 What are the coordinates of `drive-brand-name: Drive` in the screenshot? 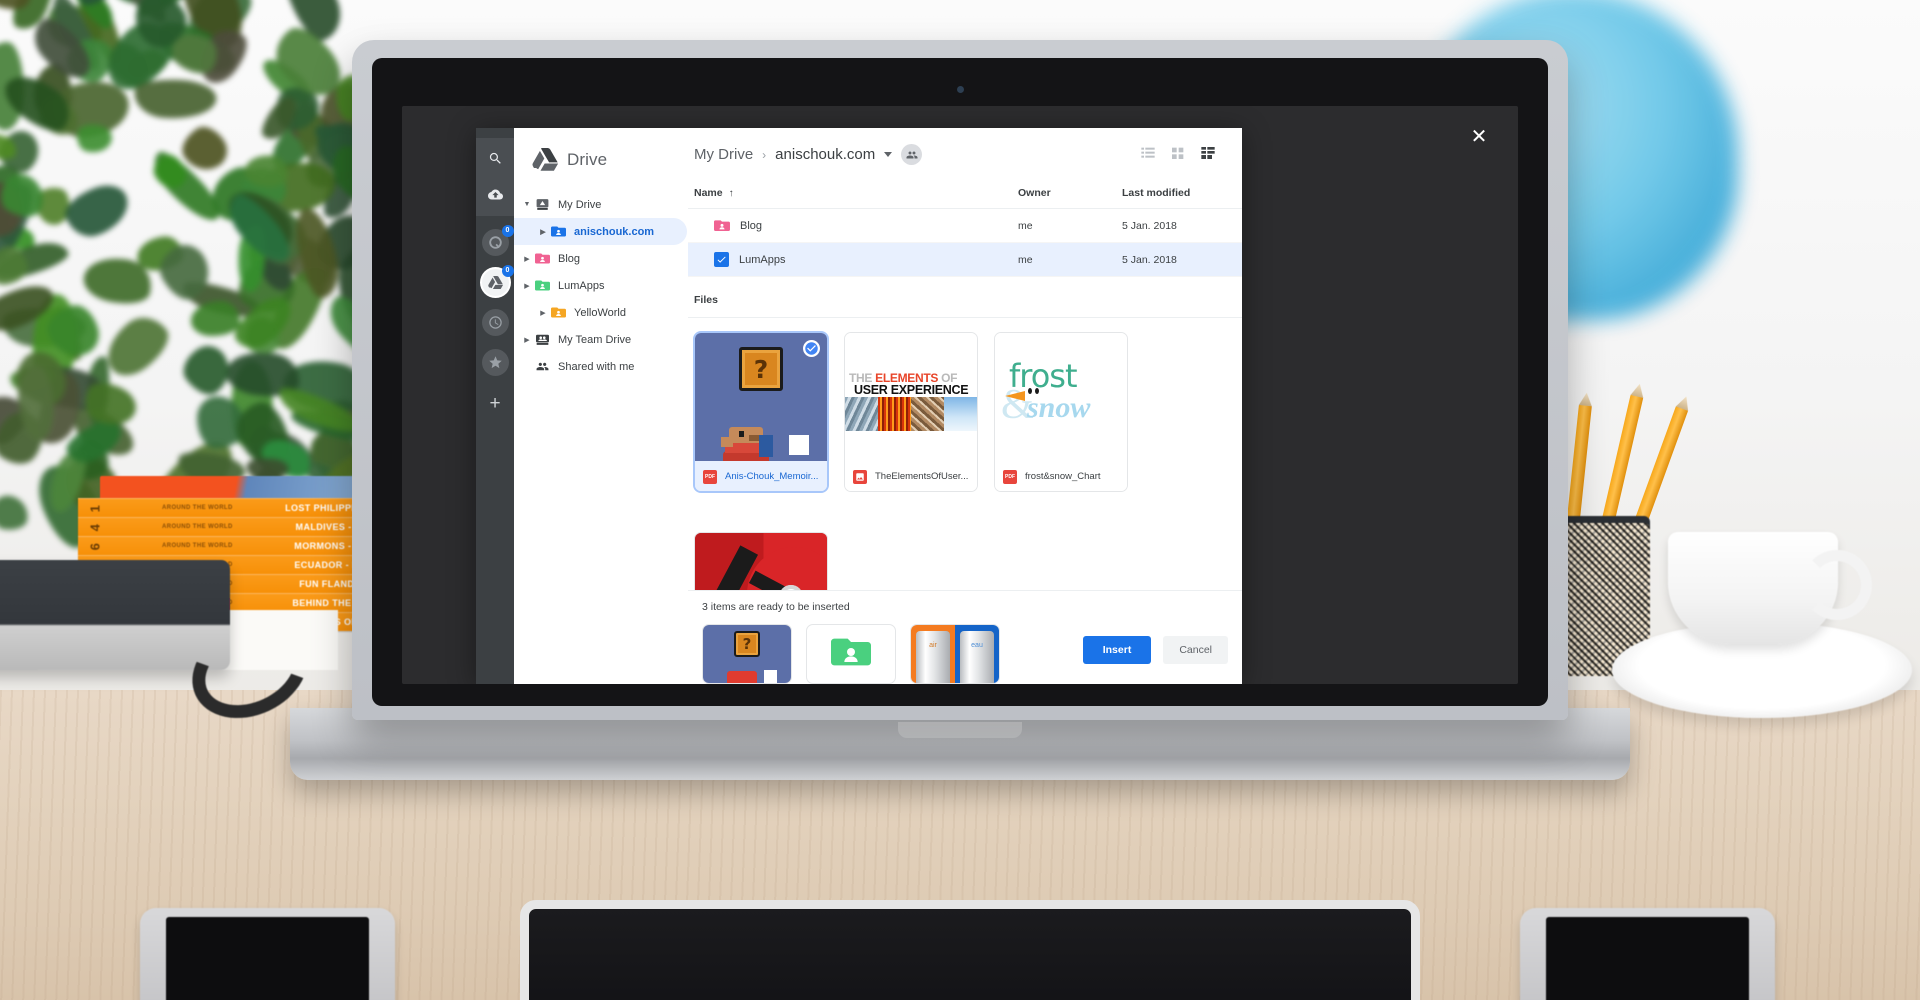 It's located at (587, 159).